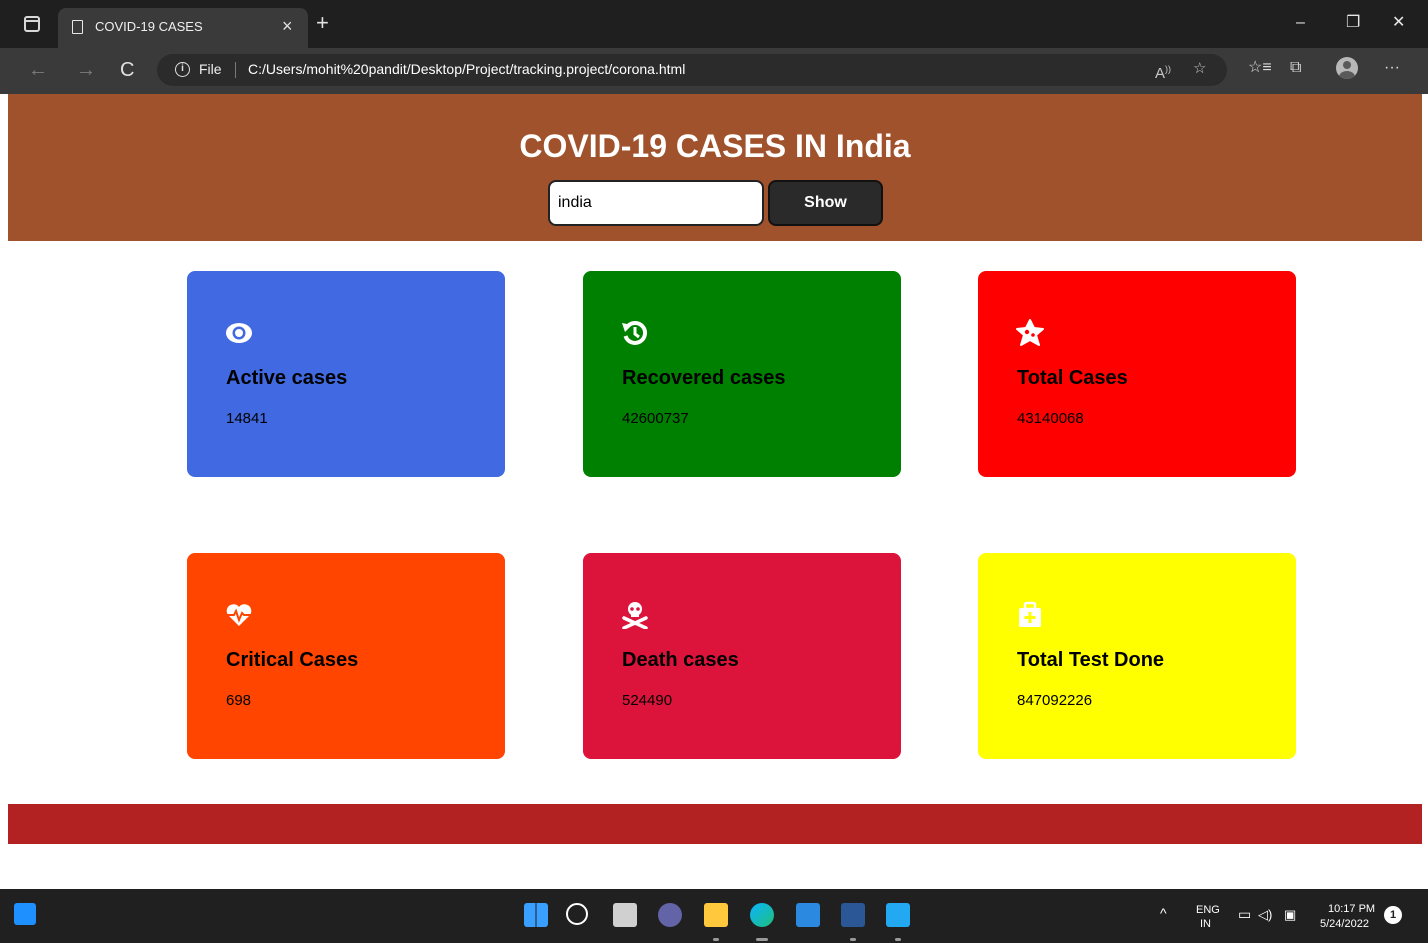 The height and width of the screenshot is (943, 1428). I want to click on tab-close-icon: ×, so click(287, 26).